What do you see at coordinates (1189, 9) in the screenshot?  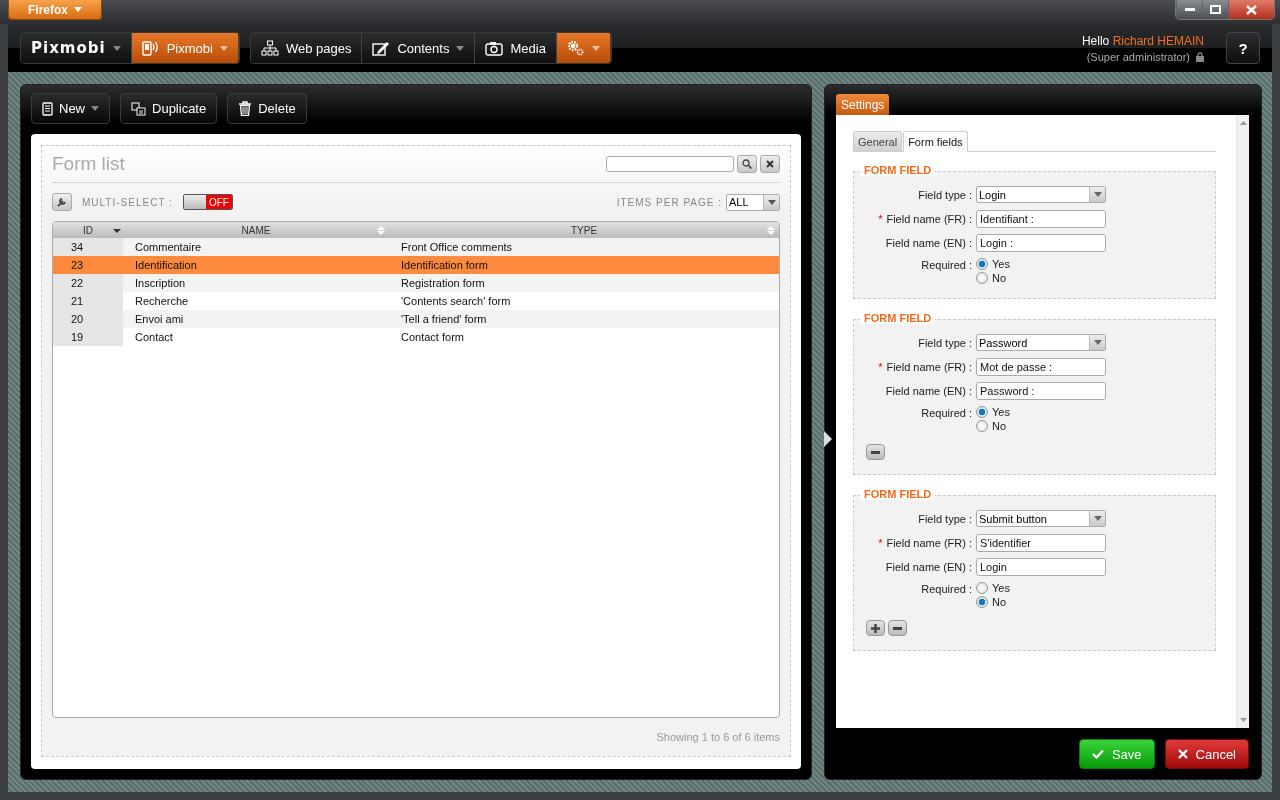 I see `minimize-button` at bounding box center [1189, 9].